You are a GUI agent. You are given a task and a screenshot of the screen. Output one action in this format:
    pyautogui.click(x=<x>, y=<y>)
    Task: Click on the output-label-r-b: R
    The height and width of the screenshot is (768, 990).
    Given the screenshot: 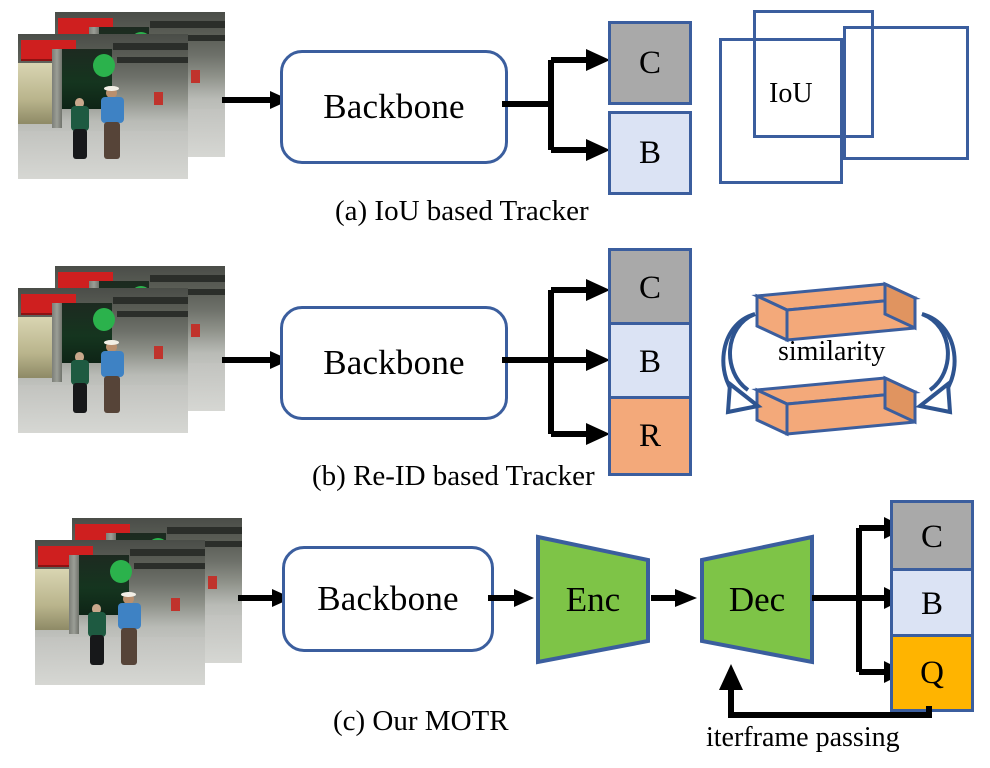 What is the action you would take?
    pyautogui.click(x=649, y=435)
    